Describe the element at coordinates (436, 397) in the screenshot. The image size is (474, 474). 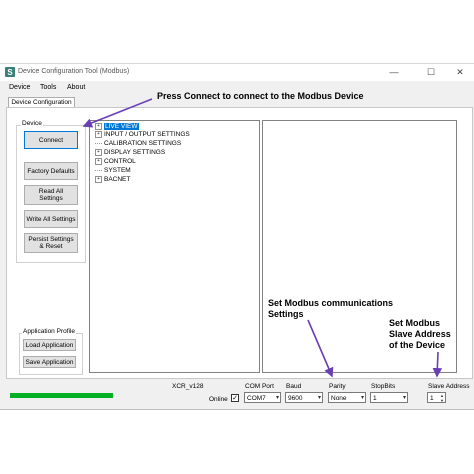
I see `slave-address-spinner: 1 ▲ ▼` at that location.